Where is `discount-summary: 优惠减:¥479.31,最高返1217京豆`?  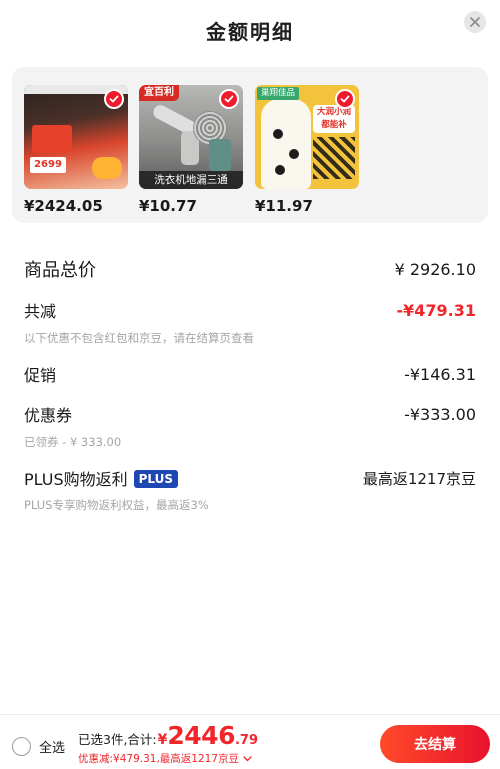
discount-summary: 优惠减:¥479.31,最高返1217京豆 is located at coordinates (168, 758).